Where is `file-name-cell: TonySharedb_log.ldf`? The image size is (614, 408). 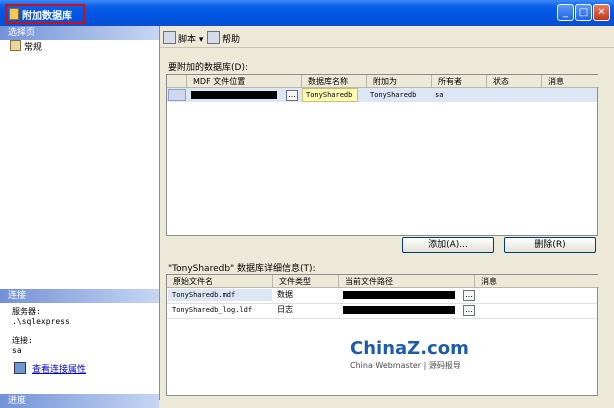 file-name-cell: TonySharedb_log.ldf is located at coordinates (212, 310).